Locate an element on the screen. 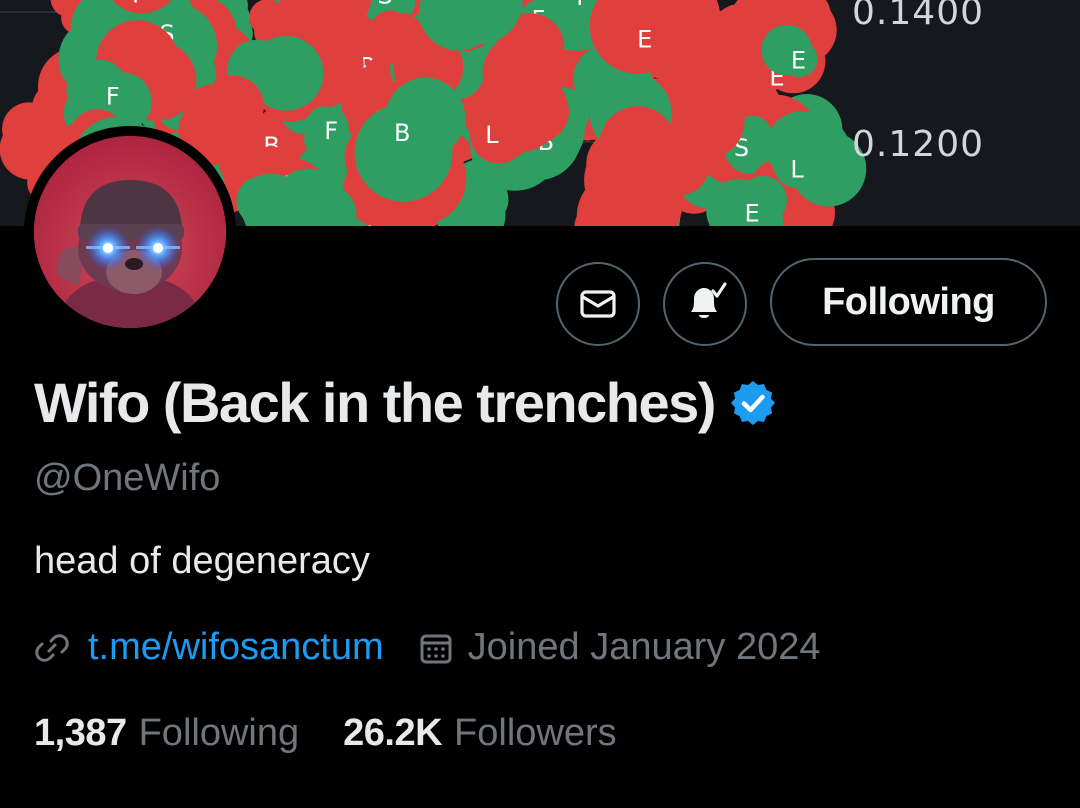 This screenshot has width=1080, height=808. bell-check-icon is located at coordinates (709, 300).